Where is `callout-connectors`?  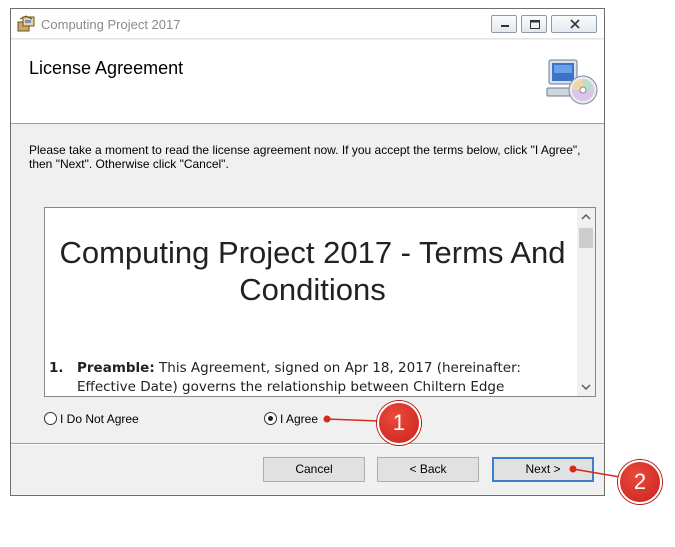 callout-connectors is located at coordinates (472, 446).